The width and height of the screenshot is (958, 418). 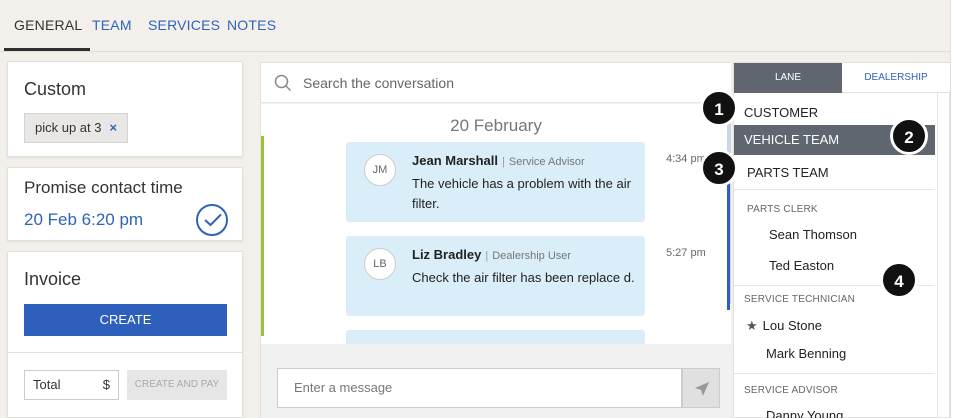 What do you see at coordinates (125, 109) in the screenshot?
I see `custom-card: Custom pick up at 3 ×` at bounding box center [125, 109].